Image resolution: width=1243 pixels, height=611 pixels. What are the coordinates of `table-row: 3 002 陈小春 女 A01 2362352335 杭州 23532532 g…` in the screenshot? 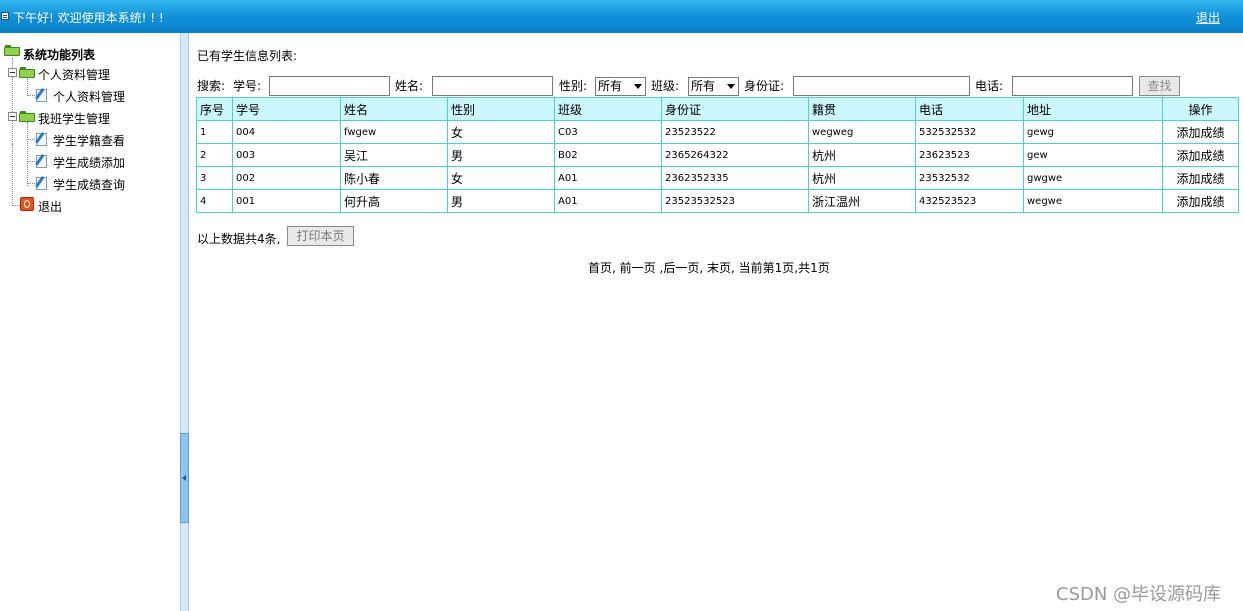 It's located at (717, 178).